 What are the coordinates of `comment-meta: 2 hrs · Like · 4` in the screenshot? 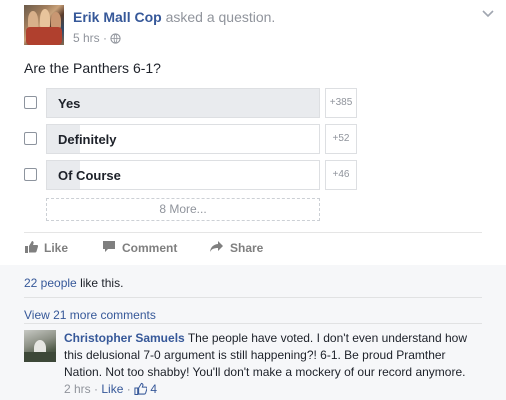 It's located at (110, 390).